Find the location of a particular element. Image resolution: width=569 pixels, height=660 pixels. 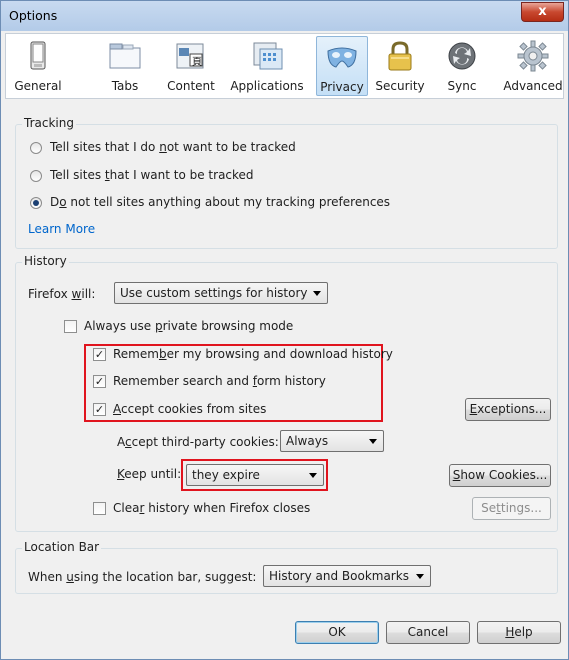

tab-tabs: Tabs is located at coordinates (125, 66).